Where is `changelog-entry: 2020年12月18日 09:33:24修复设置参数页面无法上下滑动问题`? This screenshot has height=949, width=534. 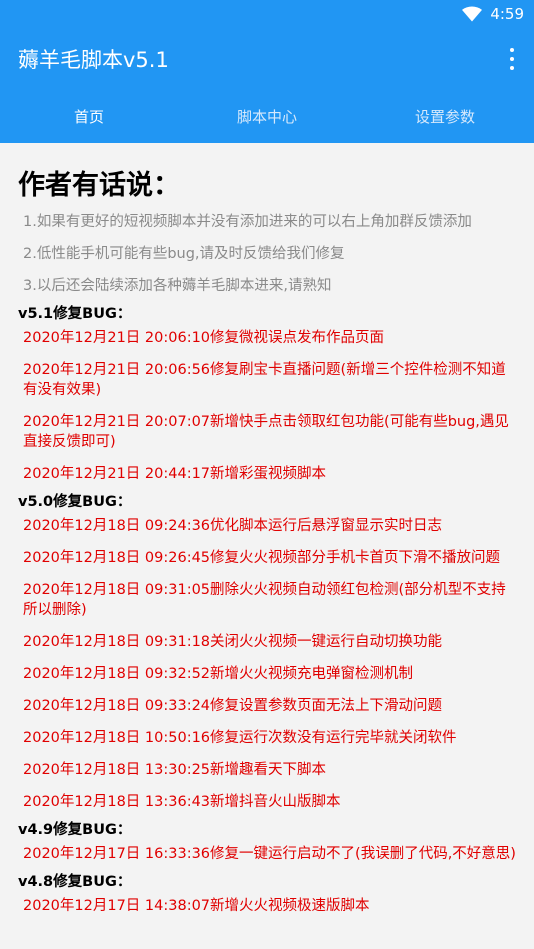
changelog-entry: 2020年12月18日 09:33:24修复设置参数页面无法上下滑动问题 is located at coordinates (233, 706).